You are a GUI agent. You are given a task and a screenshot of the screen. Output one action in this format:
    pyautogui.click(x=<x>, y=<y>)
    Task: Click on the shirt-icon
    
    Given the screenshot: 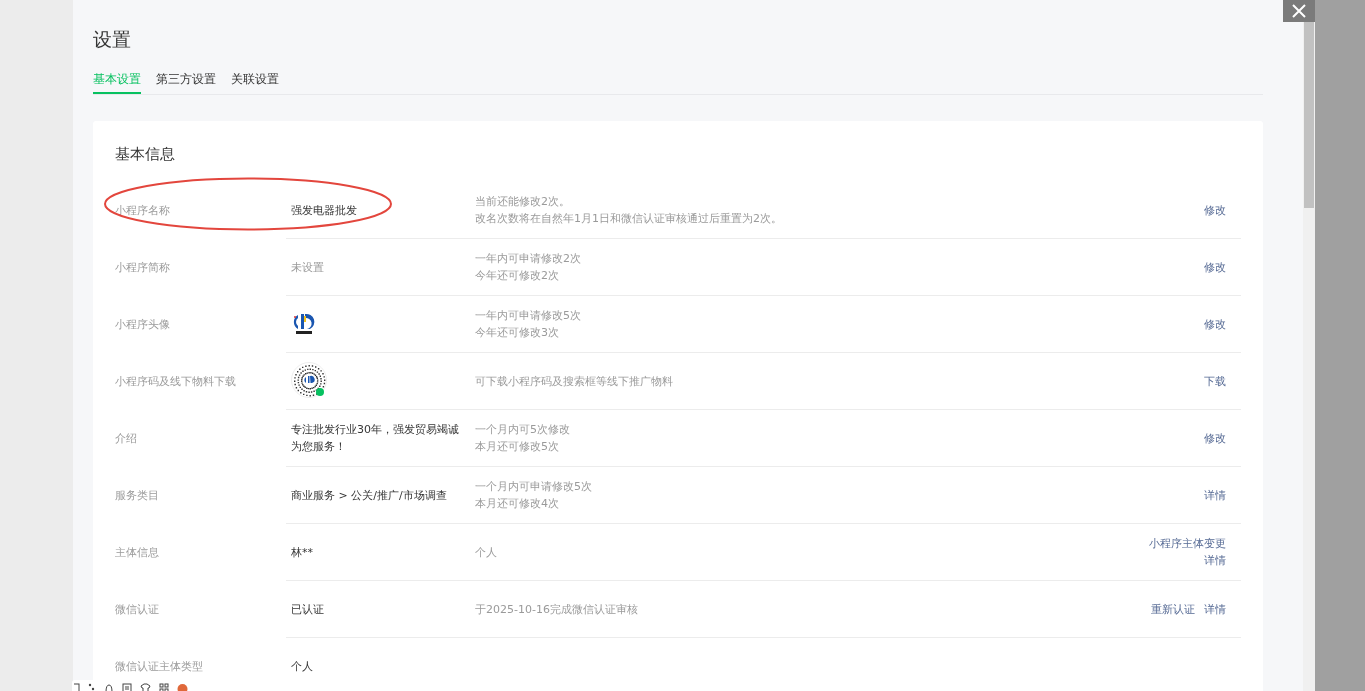 What is the action you would take?
    pyautogui.click(x=145, y=687)
    